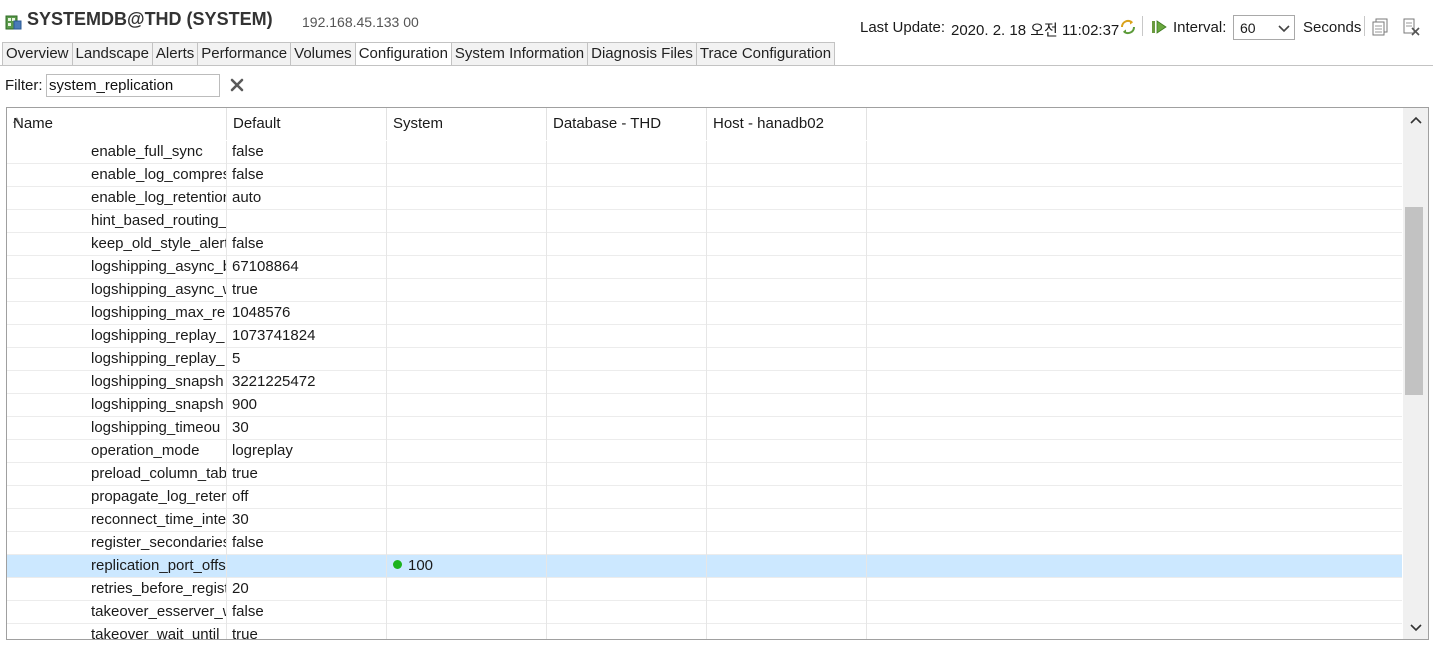 The height and width of the screenshot is (646, 1433). Describe the element at coordinates (1264, 27) in the screenshot. I see `interval-select: 60` at that location.